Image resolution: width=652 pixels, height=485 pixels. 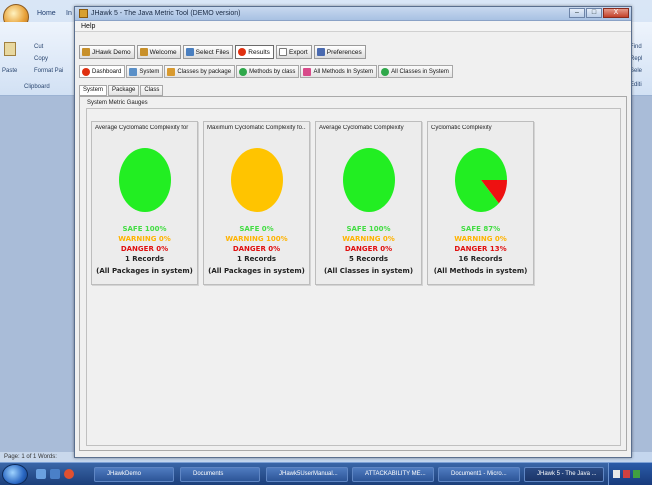 I want to click on tab-system: System, so click(x=145, y=71).